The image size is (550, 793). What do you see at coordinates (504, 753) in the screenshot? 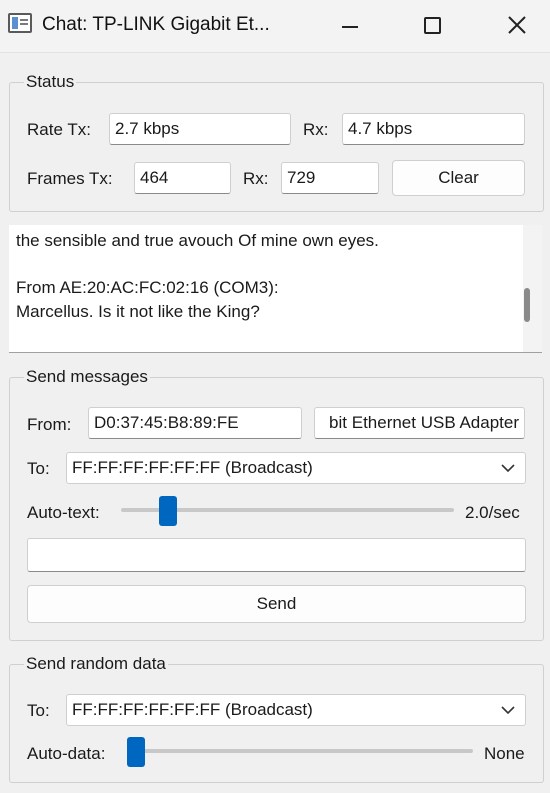
I see `auto-data-value: None` at bounding box center [504, 753].